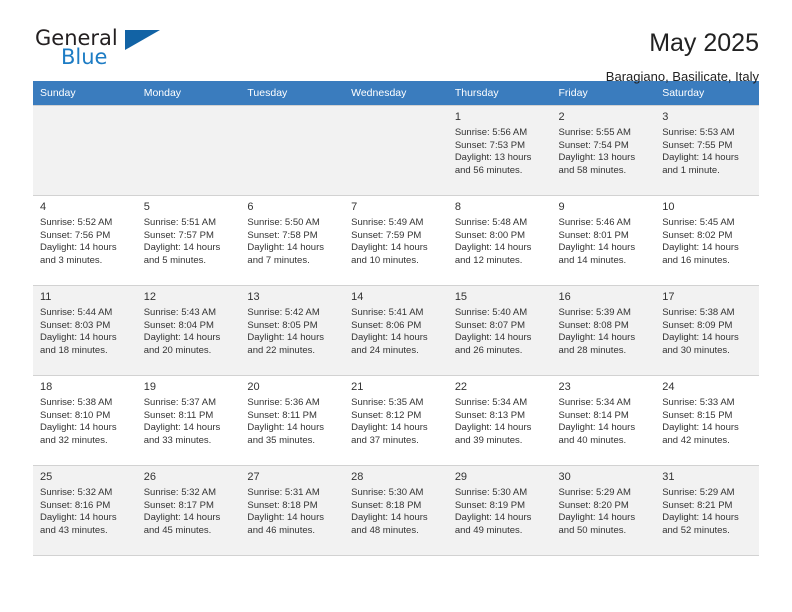  What do you see at coordinates (354, 207) in the screenshot?
I see `day-number: 7` at bounding box center [354, 207].